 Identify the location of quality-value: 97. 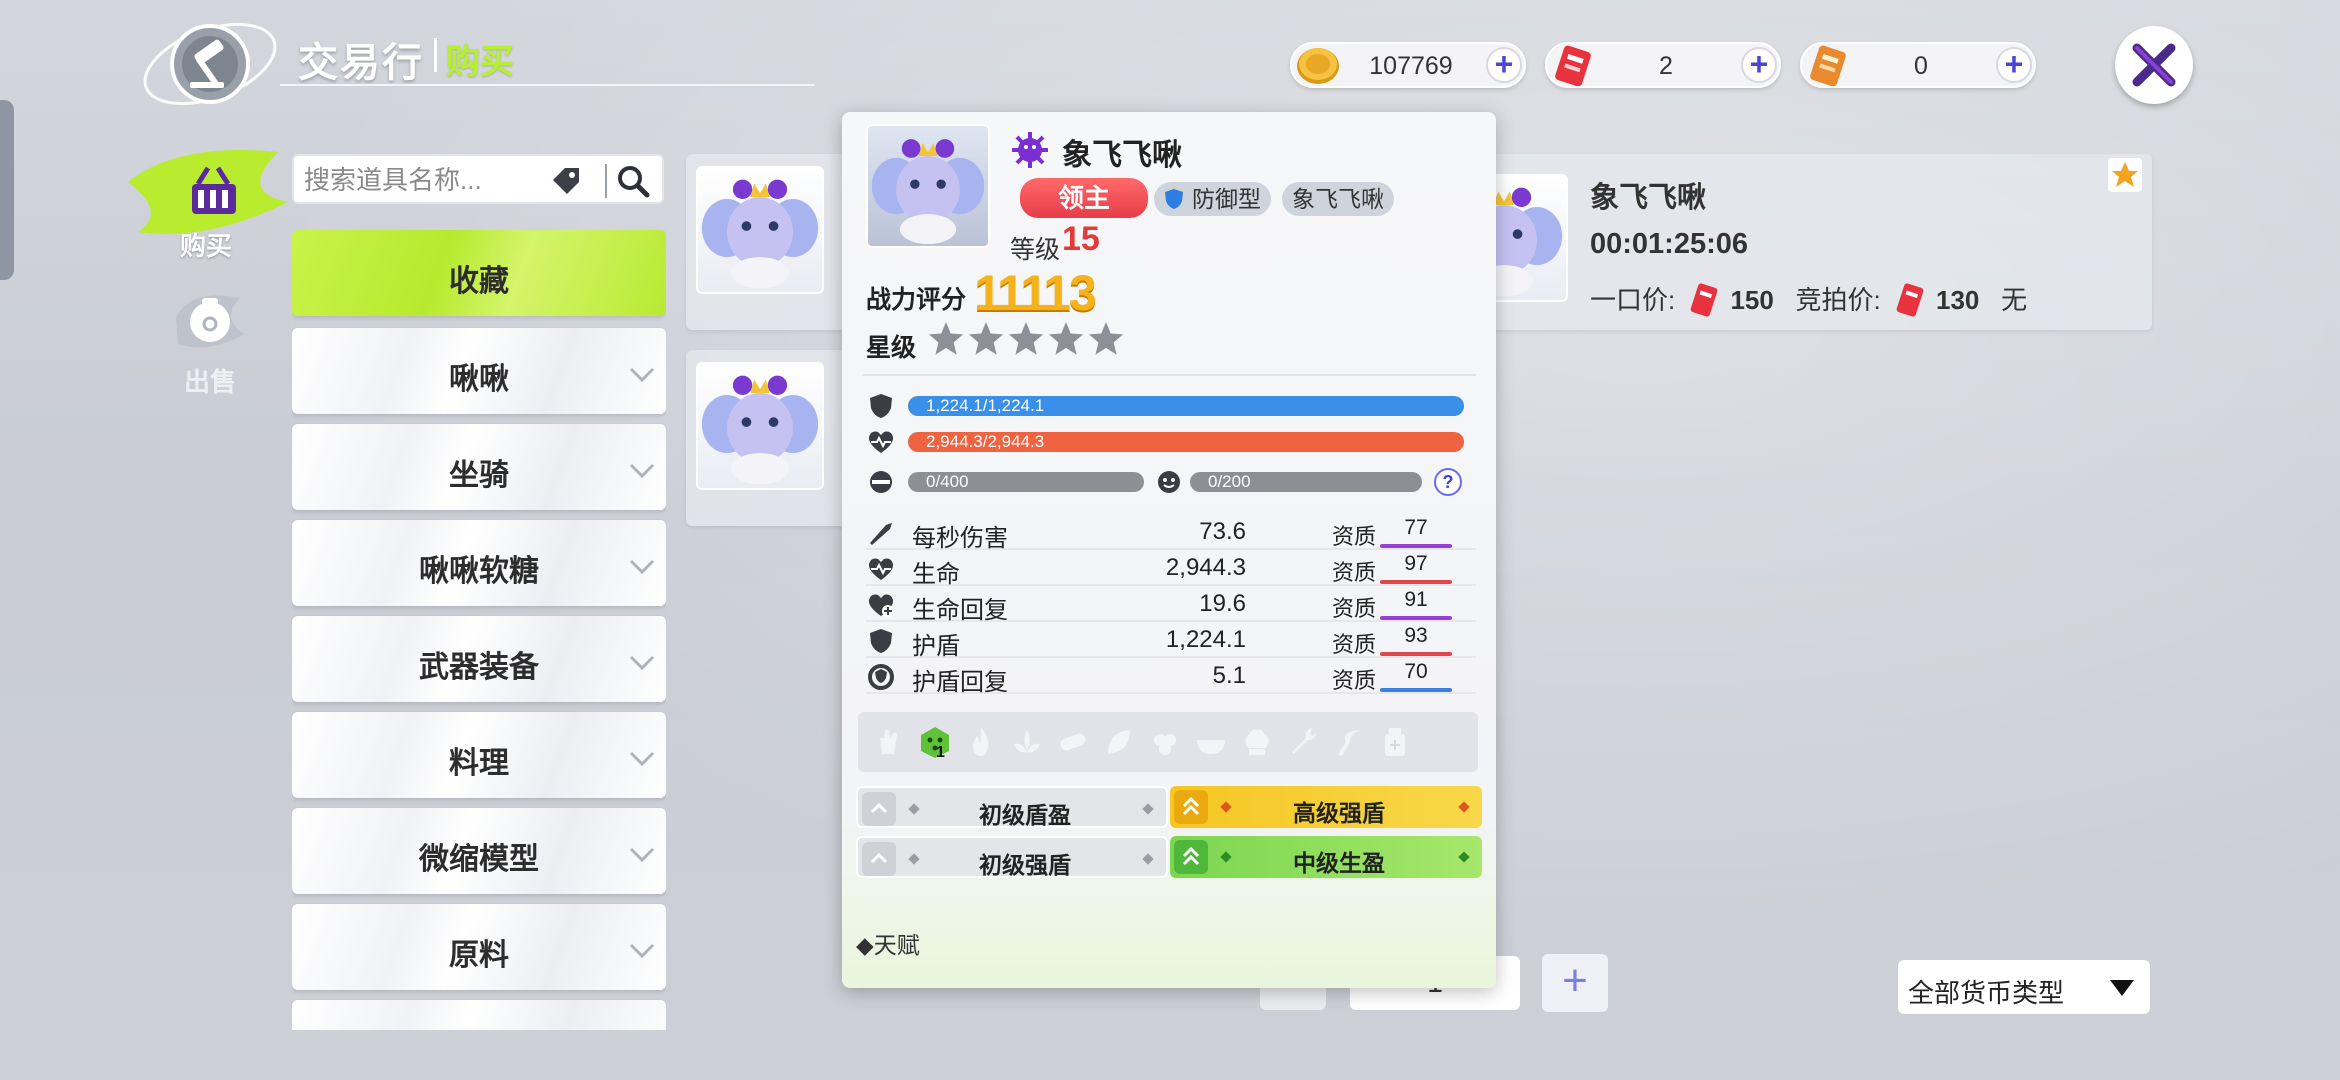
(1416, 563).